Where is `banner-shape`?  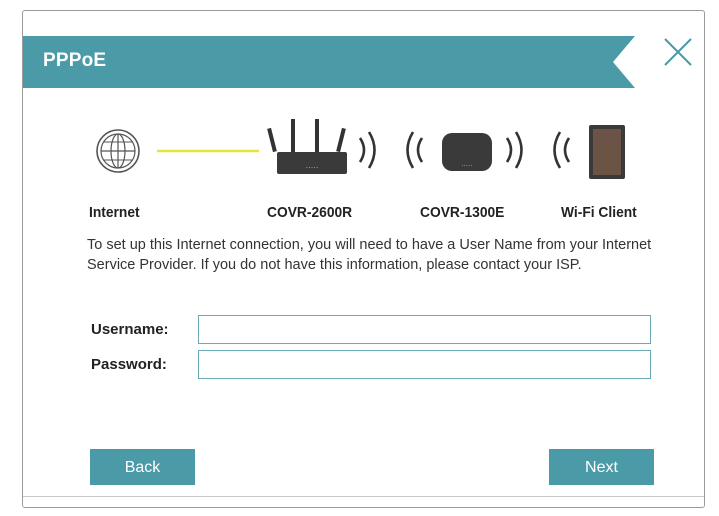 banner-shape is located at coordinates (329, 62).